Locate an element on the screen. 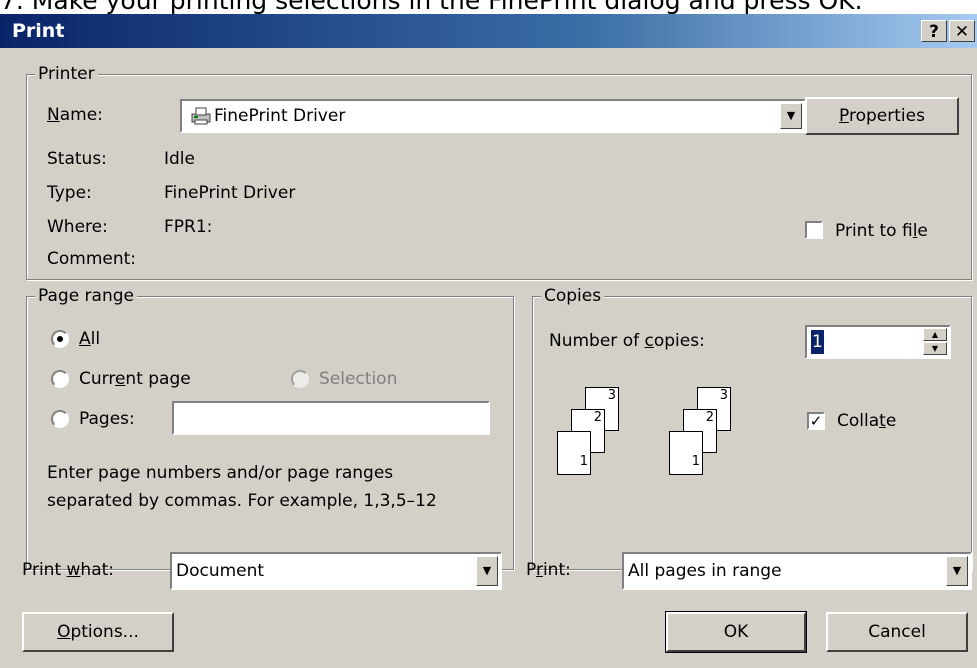 This screenshot has height=668, width=977. collate-illustration-a: 3 2 1 is located at coordinates (597, 442).